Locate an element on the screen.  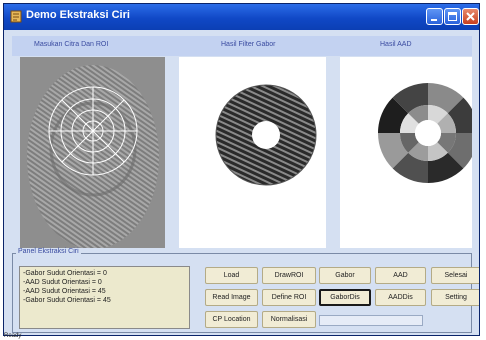
header-input-image: Masukan Citra Dan ROI is located at coordinates (71, 44).